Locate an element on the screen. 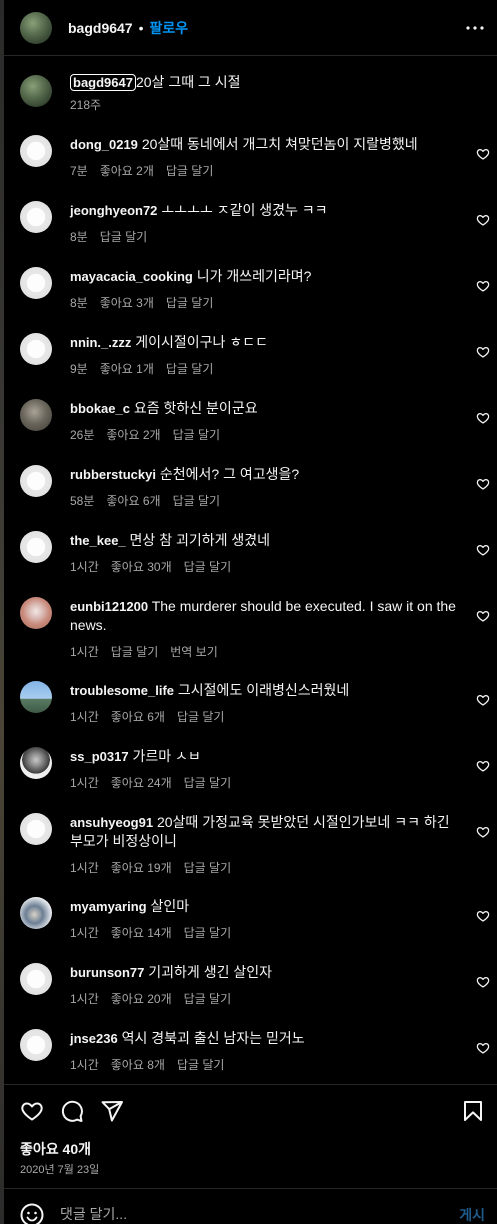 The image size is (497, 1224). post-comment-button: 게시 is located at coordinates (472, 1214).